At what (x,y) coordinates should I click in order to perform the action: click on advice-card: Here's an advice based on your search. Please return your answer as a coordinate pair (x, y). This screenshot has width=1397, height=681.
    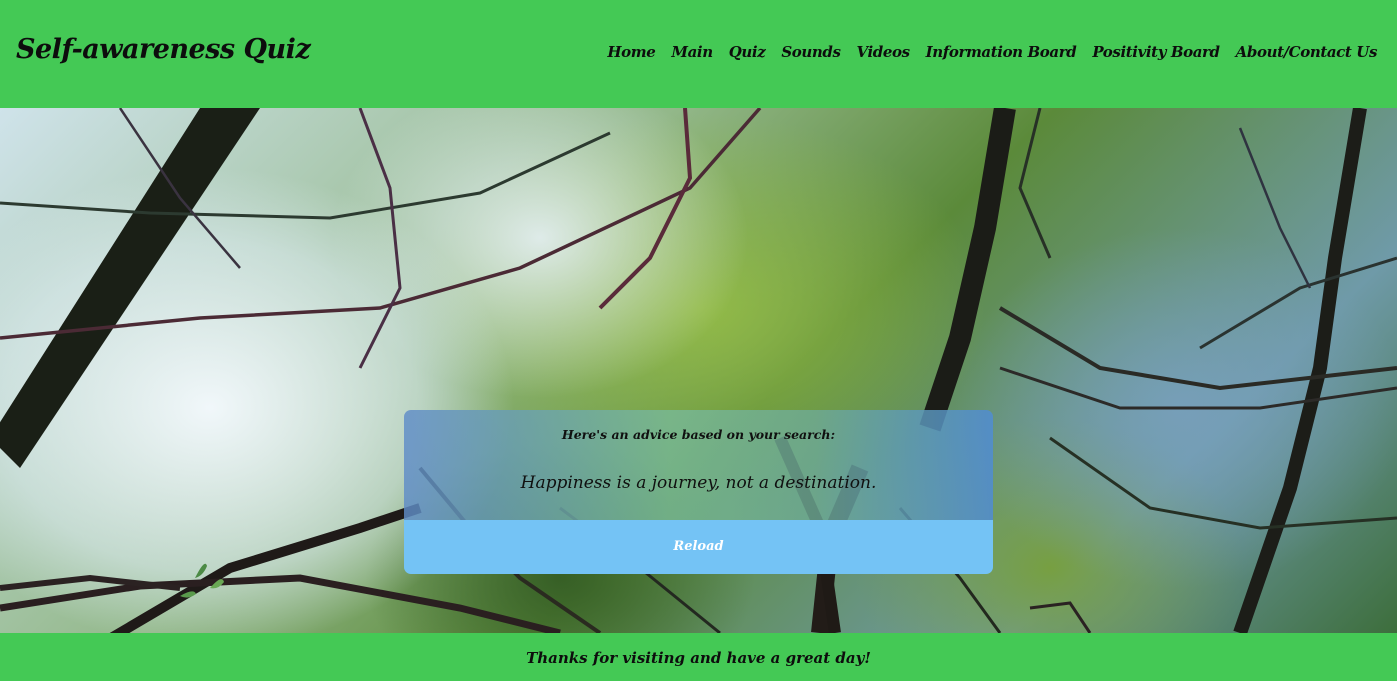
    Looking at the image, I should click on (698, 492).